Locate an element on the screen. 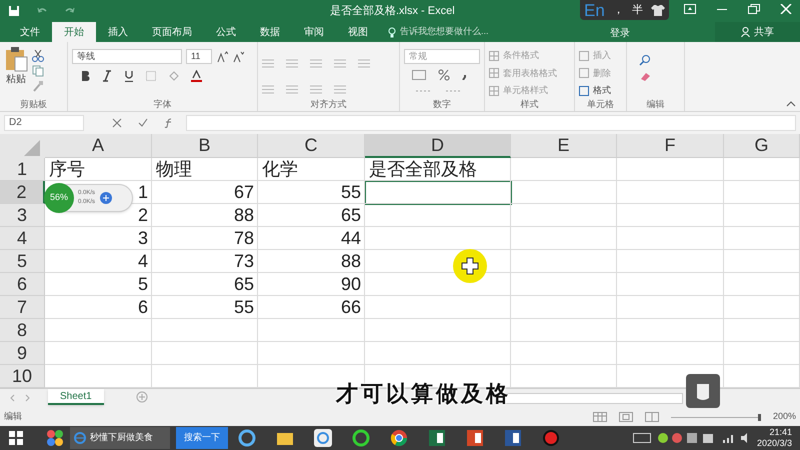 The width and height of the screenshot is (800, 450). column-header: D is located at coordinates (438, 146).